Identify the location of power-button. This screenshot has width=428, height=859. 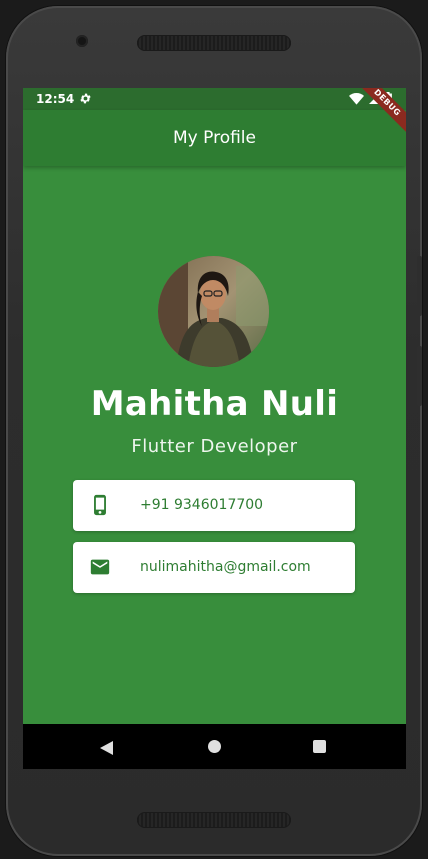
(419, 376).